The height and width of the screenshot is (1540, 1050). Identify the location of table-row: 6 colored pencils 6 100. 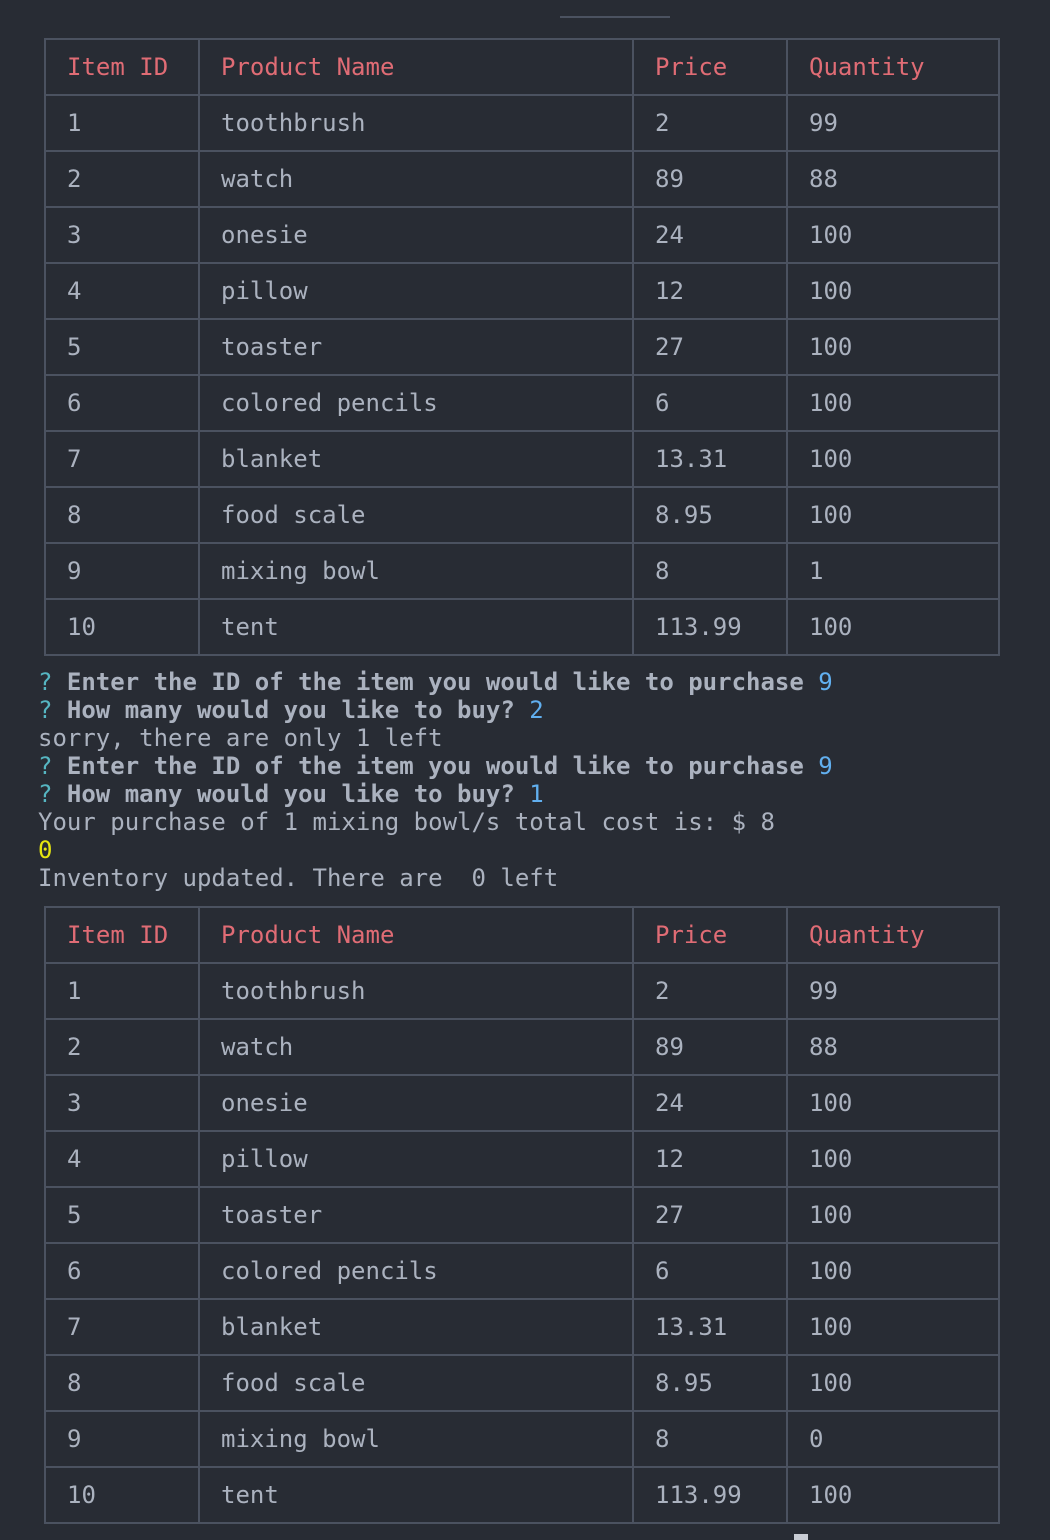
(522, 1271).